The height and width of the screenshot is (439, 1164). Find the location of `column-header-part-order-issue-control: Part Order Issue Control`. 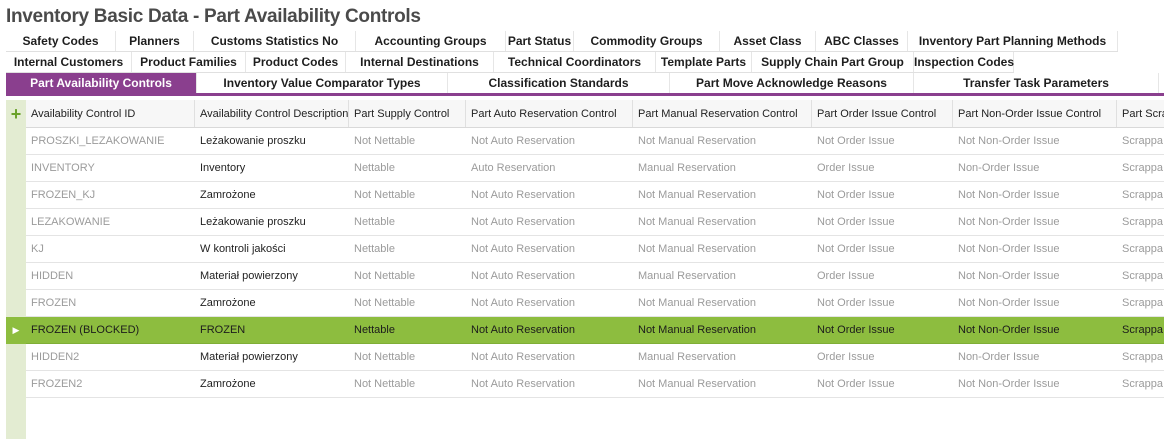

column-header-part-order-issue-control: Part Order Issue Control is located at coordinates (882, 113).